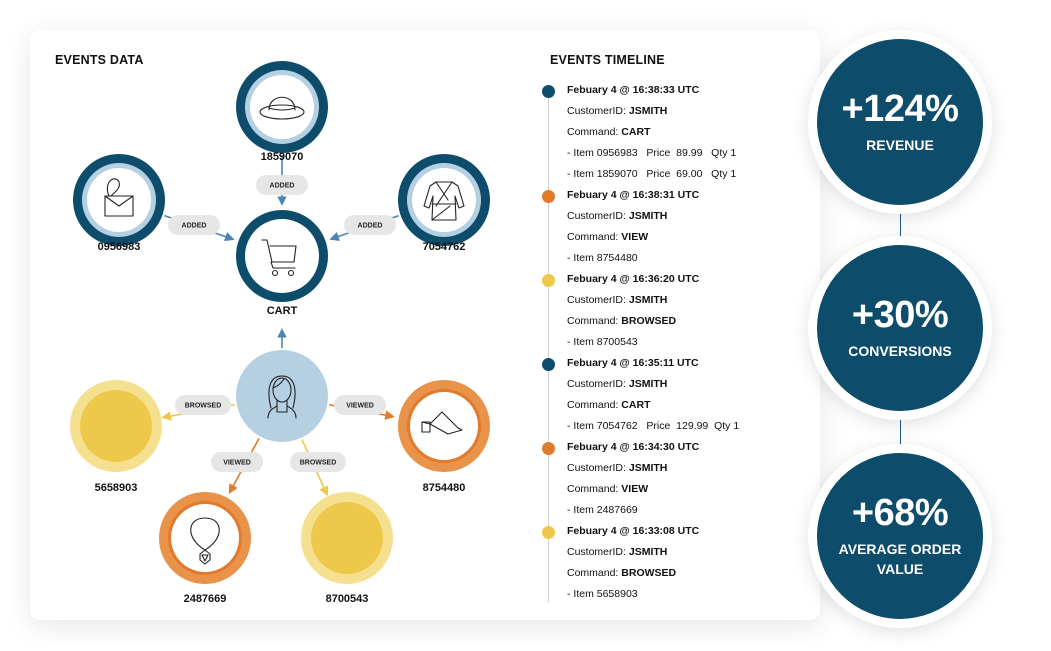 The image size is (1051, 651). What do you see at coordinates (633, 447) in the screenshot?
I see `timeline-event-time: Febuary 4 @ 16:34:30 UTC` at bounding box center [633, 447].